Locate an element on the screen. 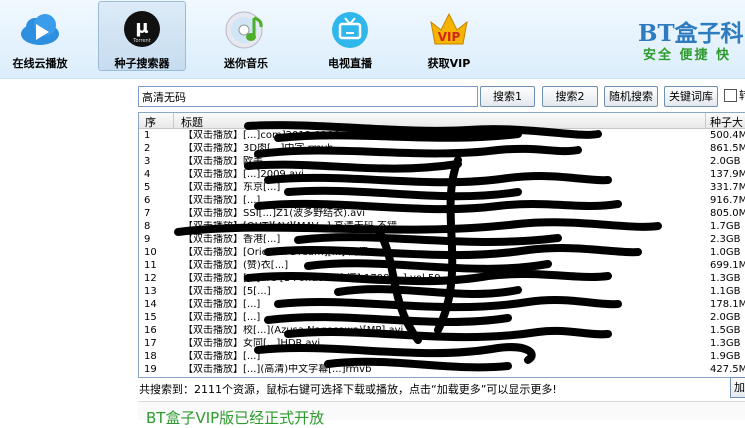 This screenshot has width=745, height=428. row-index: 7 is located at coordinates (147, 213).